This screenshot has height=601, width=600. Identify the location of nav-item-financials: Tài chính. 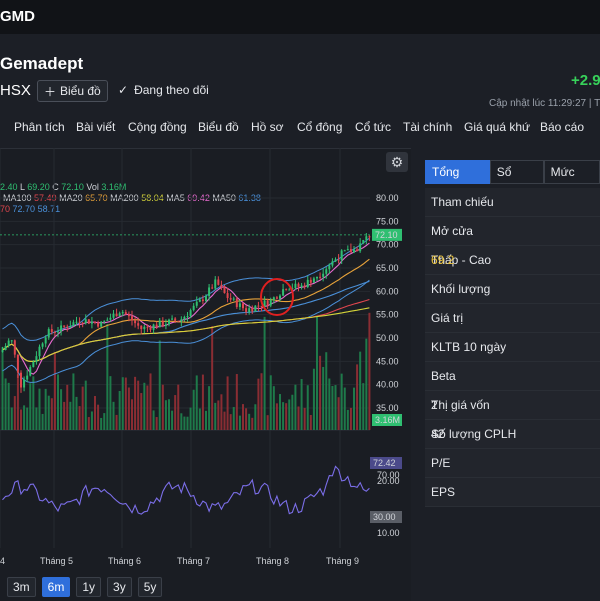
(427, 127).